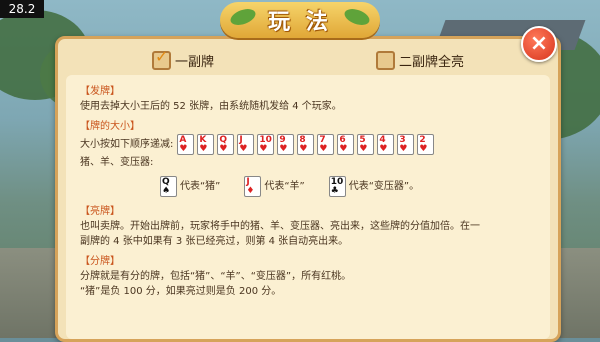 This screenshot has width=600, height=342. Describe the element at coordinates (250, 191) in the screenshot. I see `card-suit-icon: ♦` at that location.